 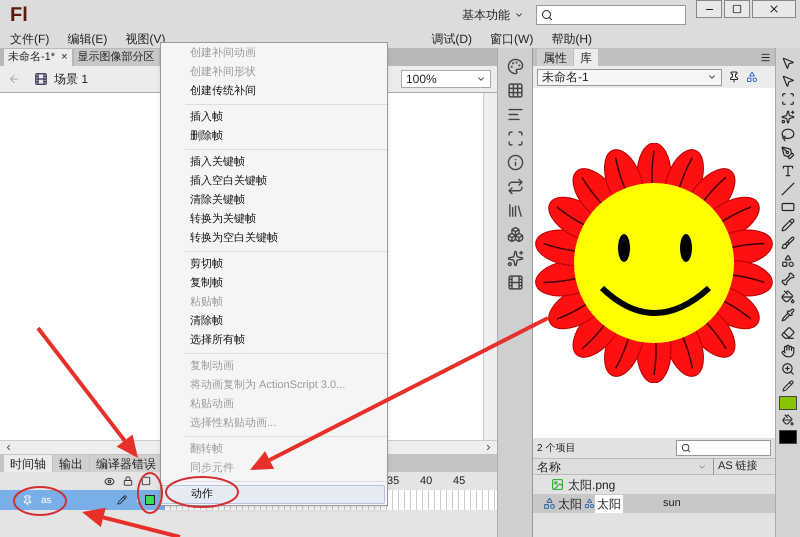 I want to click on panel-tab: 库, so click(x=586, y=57).